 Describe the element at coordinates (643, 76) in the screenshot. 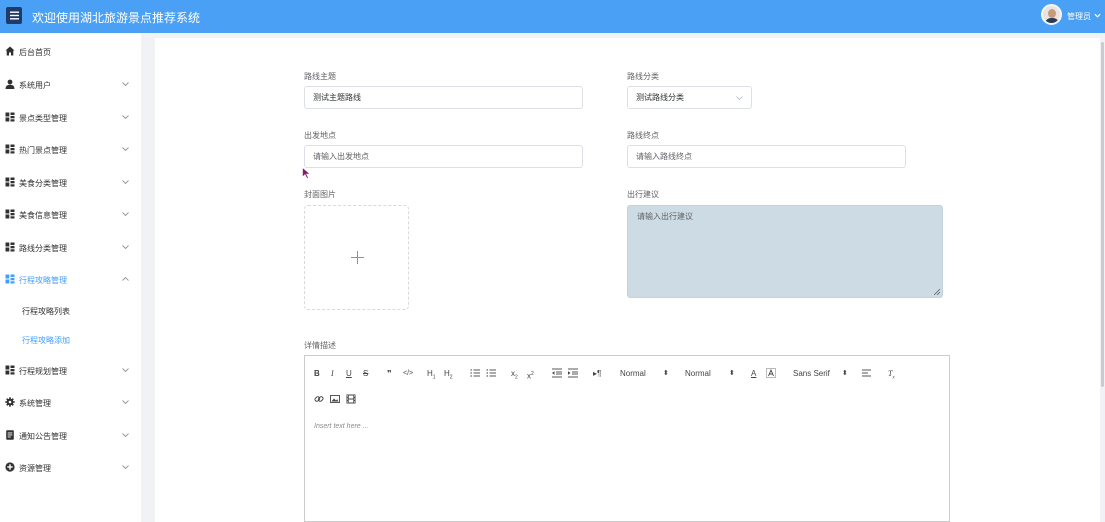

I see `route-category-label: 路线分类` at that location.